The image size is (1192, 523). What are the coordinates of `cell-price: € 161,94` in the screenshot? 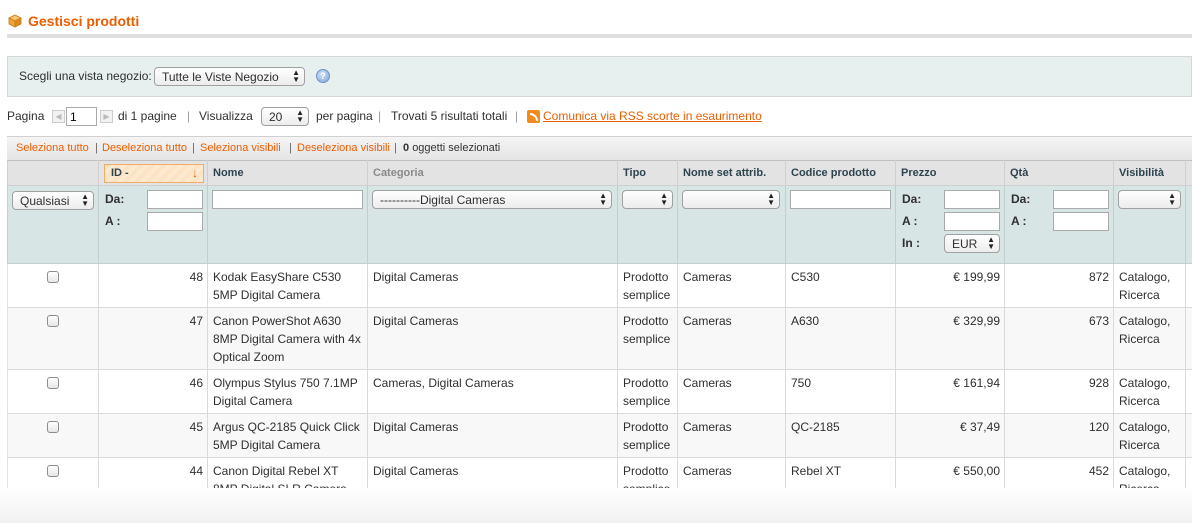 It's located at (950, 391).